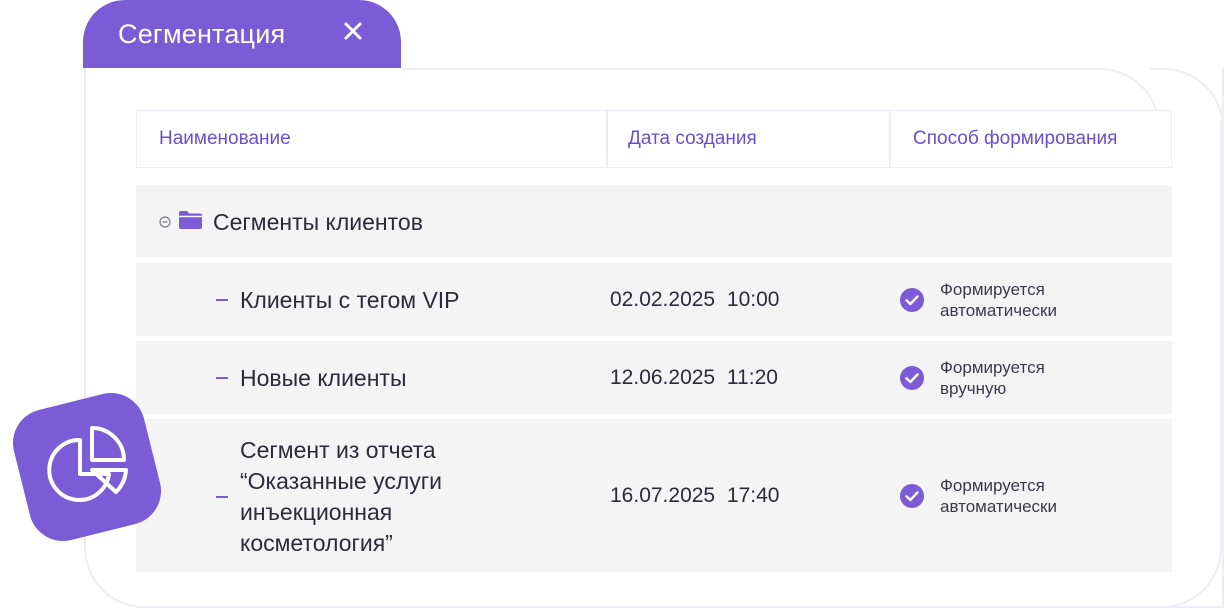 The width and height of the screenshot is (1224, 608). What do you see at coordinates (338, 450) in the screenshot?
I see `segment-name-line: Сегмент из отчета` at bounding box center [338, 450].